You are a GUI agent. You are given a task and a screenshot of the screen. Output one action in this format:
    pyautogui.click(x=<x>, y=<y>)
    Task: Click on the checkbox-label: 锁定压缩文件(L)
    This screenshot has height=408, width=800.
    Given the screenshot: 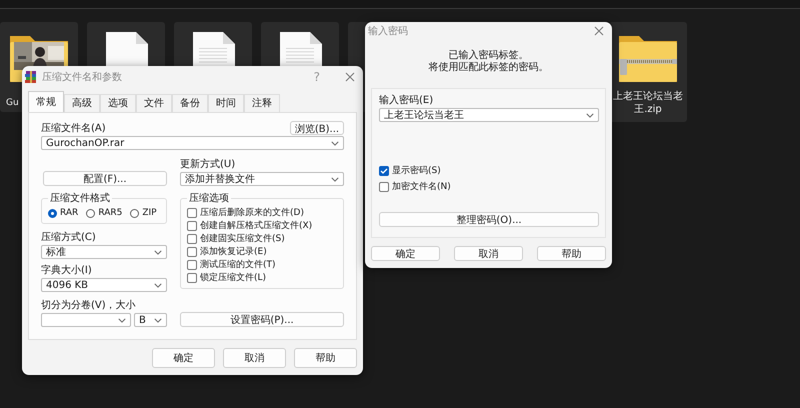 What is the action you would take?
    pyautogui.click(x=233, y=278)
    